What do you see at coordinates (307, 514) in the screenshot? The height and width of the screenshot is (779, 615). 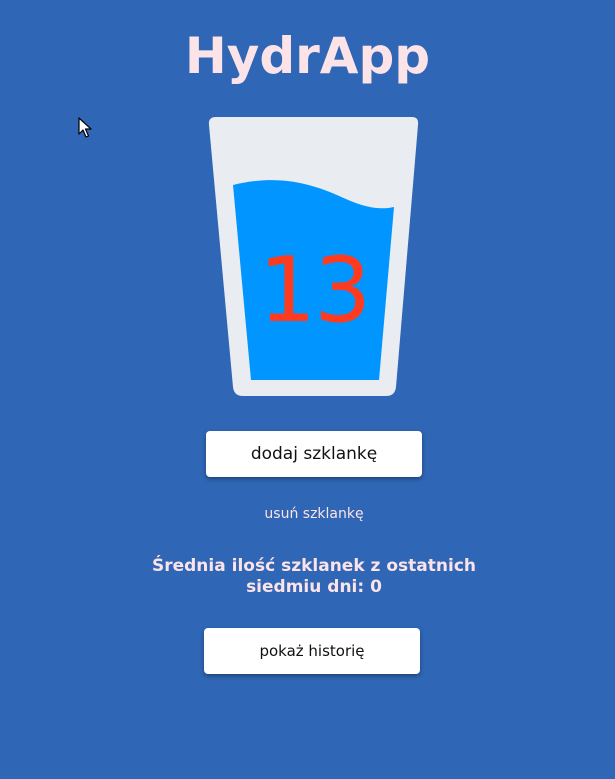 I see `remove-glass-link: usuń szklankę` at bounding box center [307, 514].